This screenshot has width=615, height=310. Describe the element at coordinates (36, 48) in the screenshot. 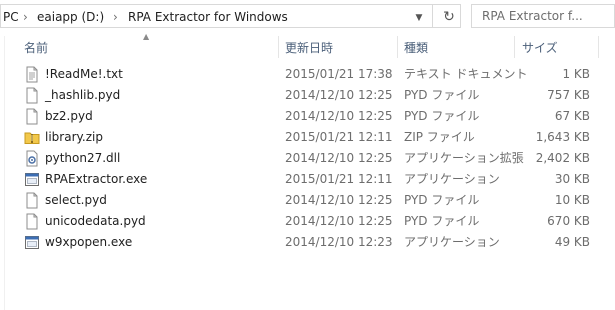

I see `column-header-name: 名前` at that location.